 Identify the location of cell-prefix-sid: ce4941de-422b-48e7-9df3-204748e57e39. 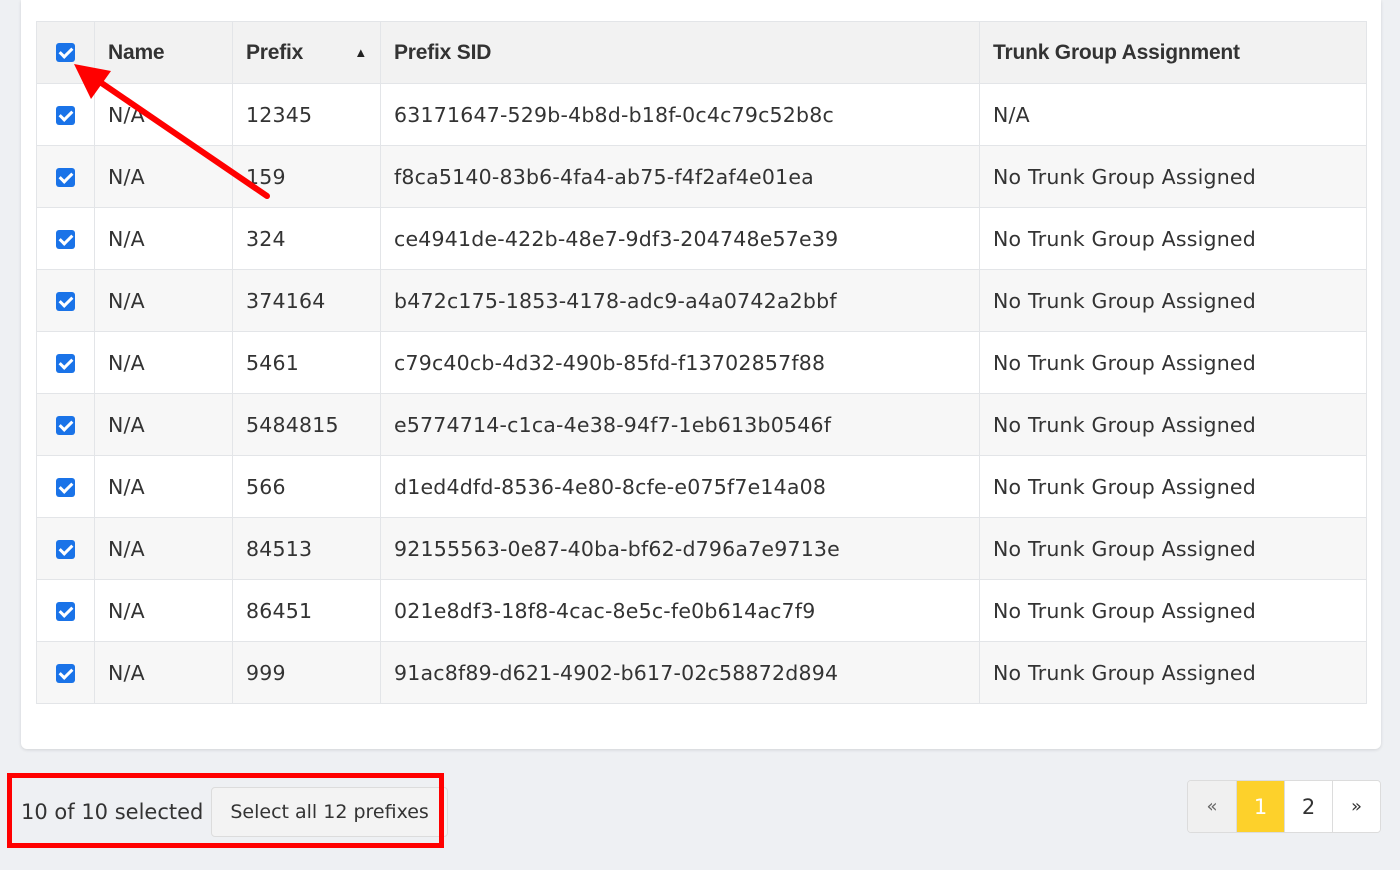
(680, 238).